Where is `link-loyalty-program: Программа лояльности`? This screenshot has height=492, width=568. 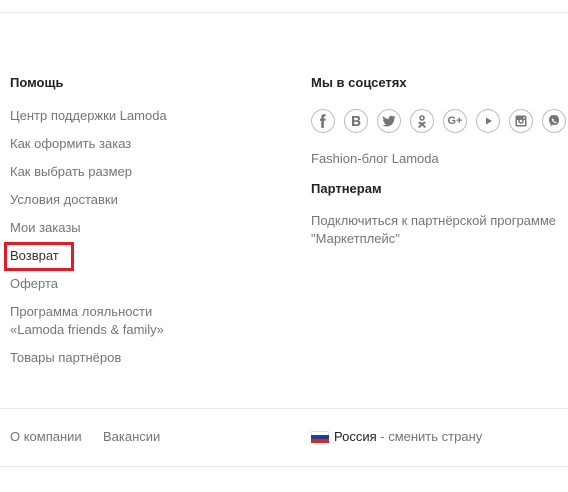
link-loyalty-program: Программа лояльности is located at coordinates (81, 312).